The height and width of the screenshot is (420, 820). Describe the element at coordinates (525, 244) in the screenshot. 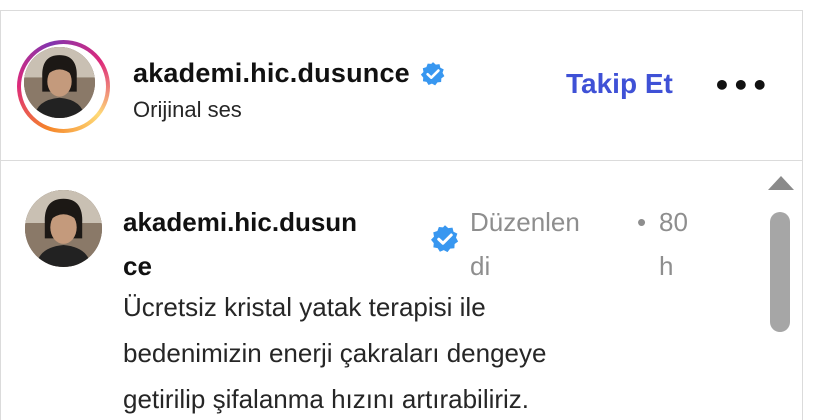

I see `edited-label: Düzenlen di` at that location.